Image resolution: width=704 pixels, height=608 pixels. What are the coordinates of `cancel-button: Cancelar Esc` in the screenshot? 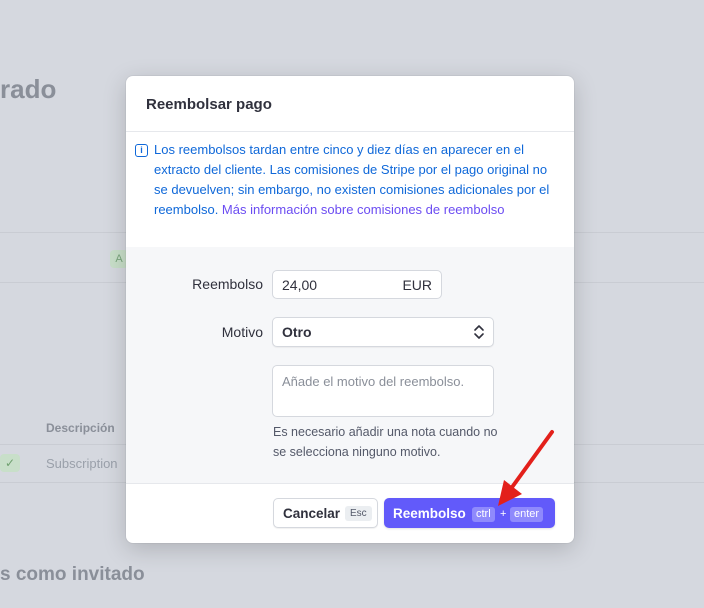 It's located at (325, 513).